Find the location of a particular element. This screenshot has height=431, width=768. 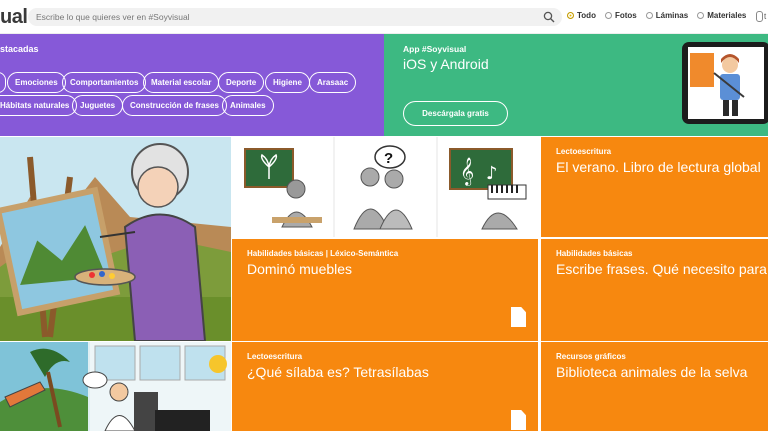

tag-partial is located at coordinates (3, 82).